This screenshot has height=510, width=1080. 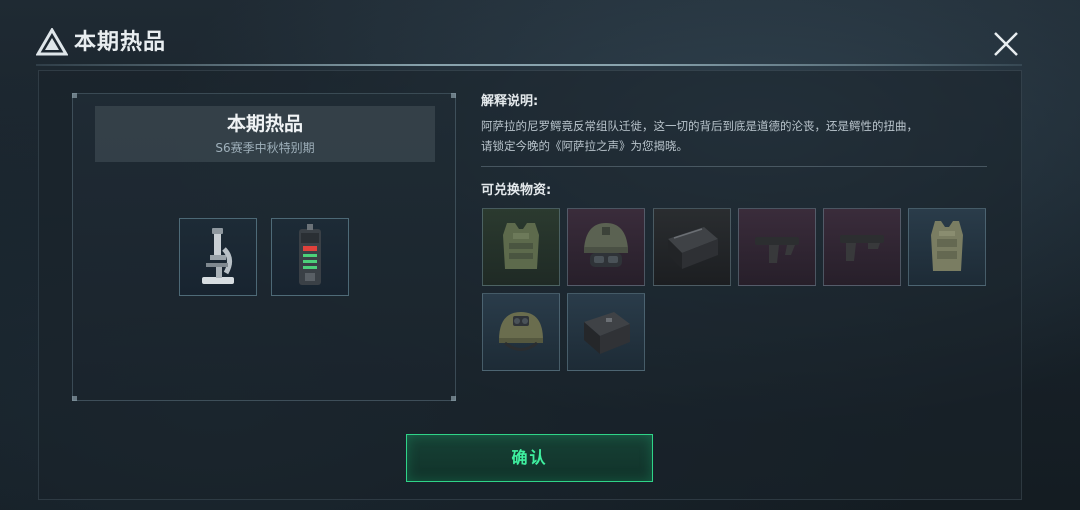 What do you see at coordinates (540, 35) in the screenshot?
I see `header-bar: 本期热品` at bounding box center [540, 35].